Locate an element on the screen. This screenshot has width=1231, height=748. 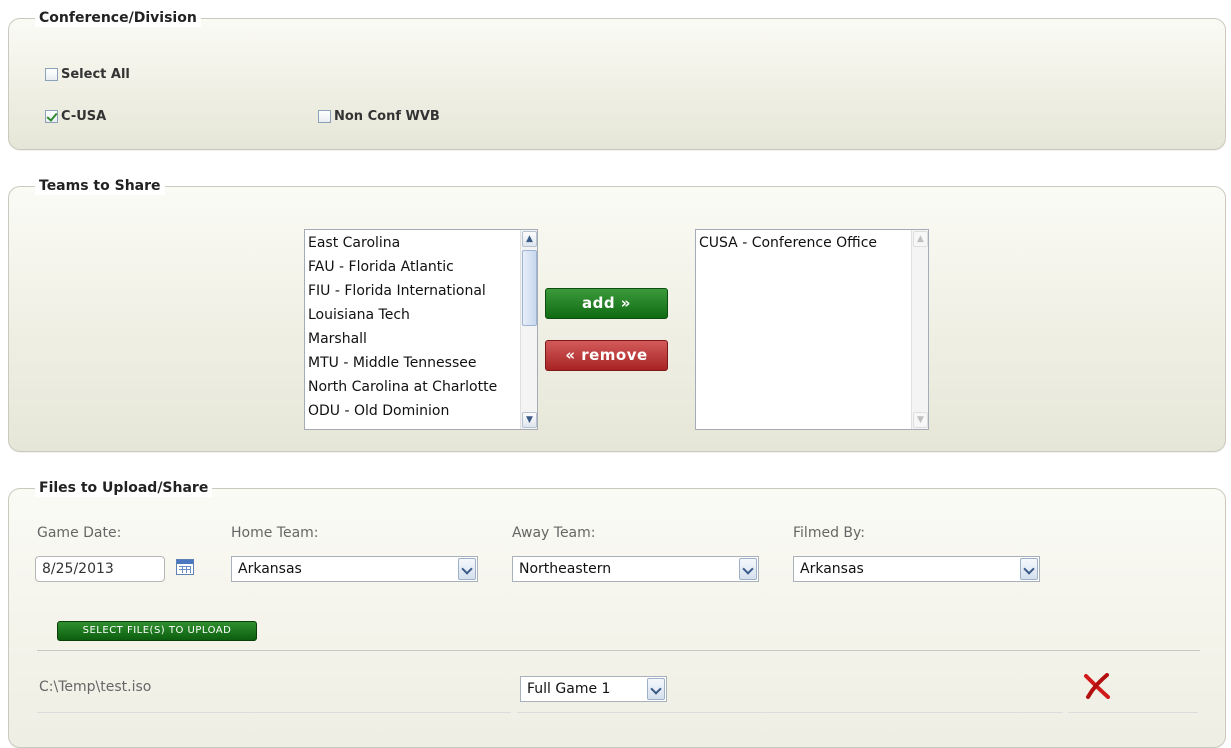
away-team-label: Away Team: is located at coordinates (554, 533).